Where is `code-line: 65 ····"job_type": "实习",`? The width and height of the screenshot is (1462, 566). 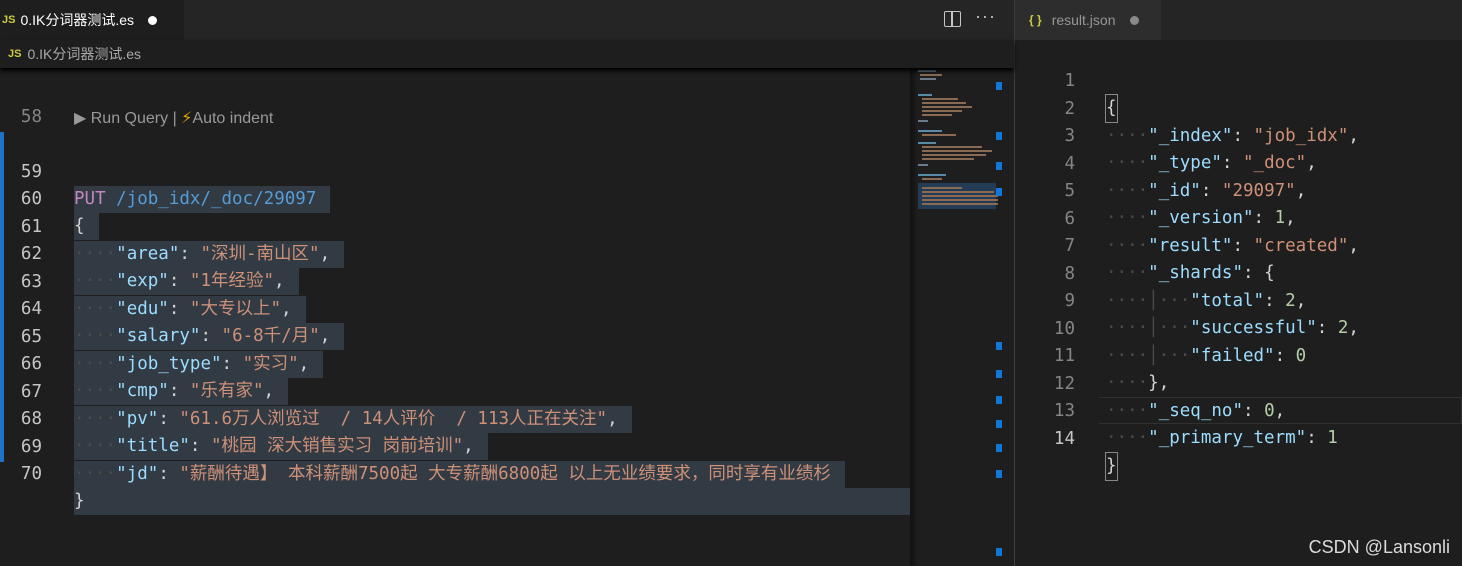 code-line: 65 ····"job_type": "实习", is located at coordinates (455, 337).